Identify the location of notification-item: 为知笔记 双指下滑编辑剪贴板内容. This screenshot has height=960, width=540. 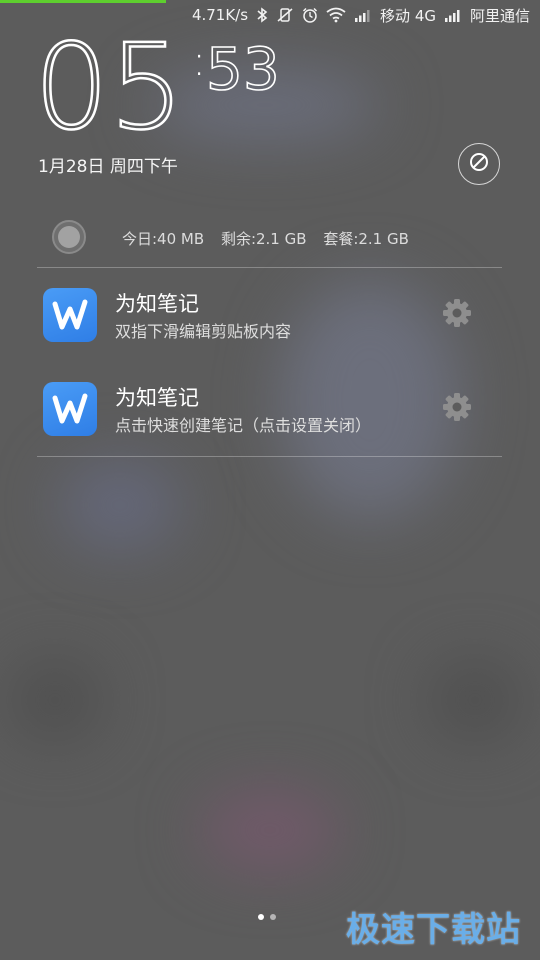
(269, 326).